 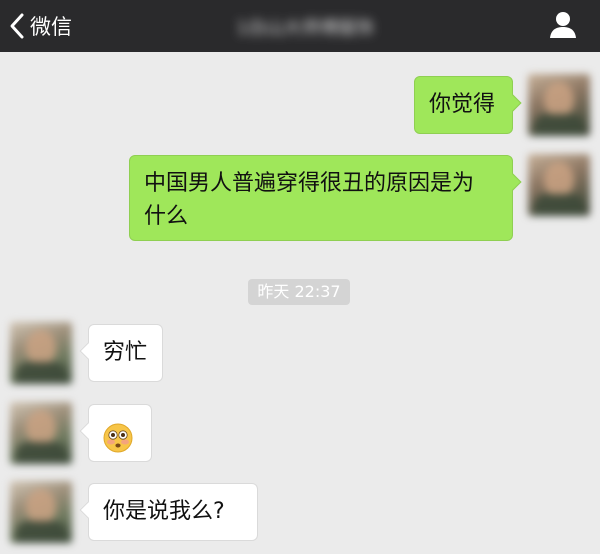 What do you see at coordinates (51, 27) in the screenshot?
I see `back-label: 微信` at bounding box center [51, 27].